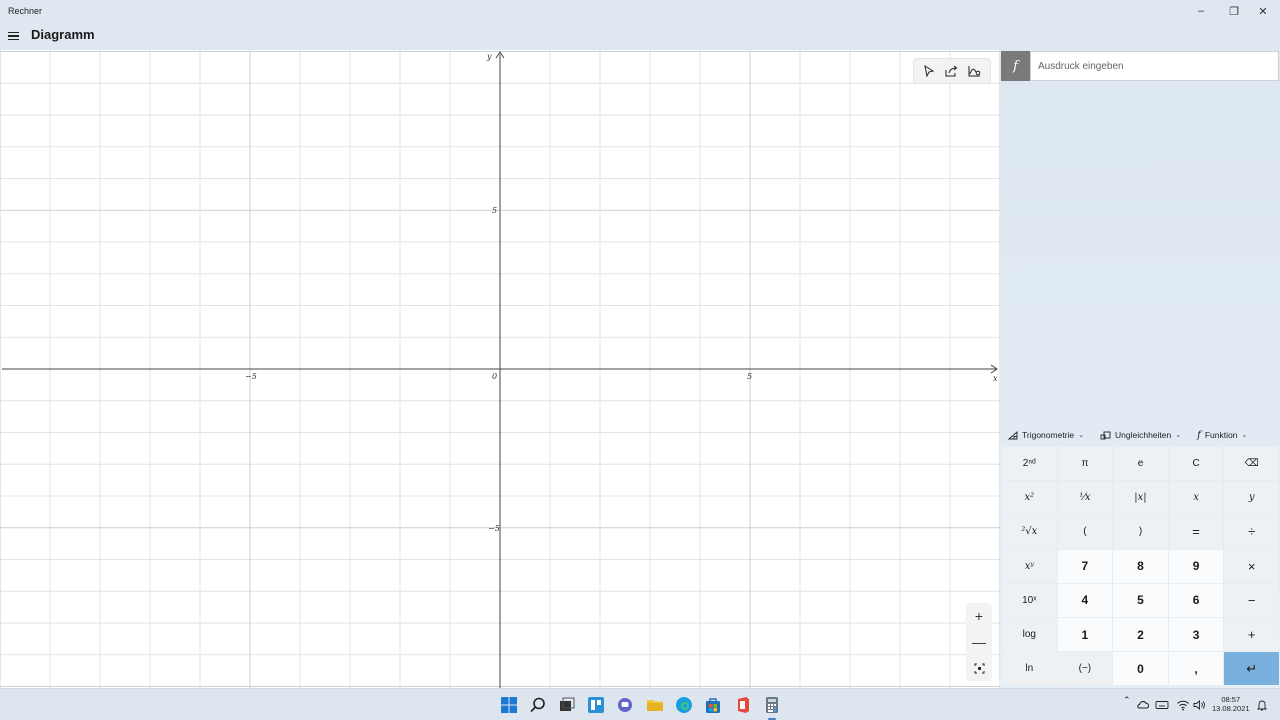 The height and width of the screenshot is (720, 1280). What do you see at coordinates (1251, 498) in the screenshot?
I see `variable-y-button: y` at bounding box center [1251, 498].